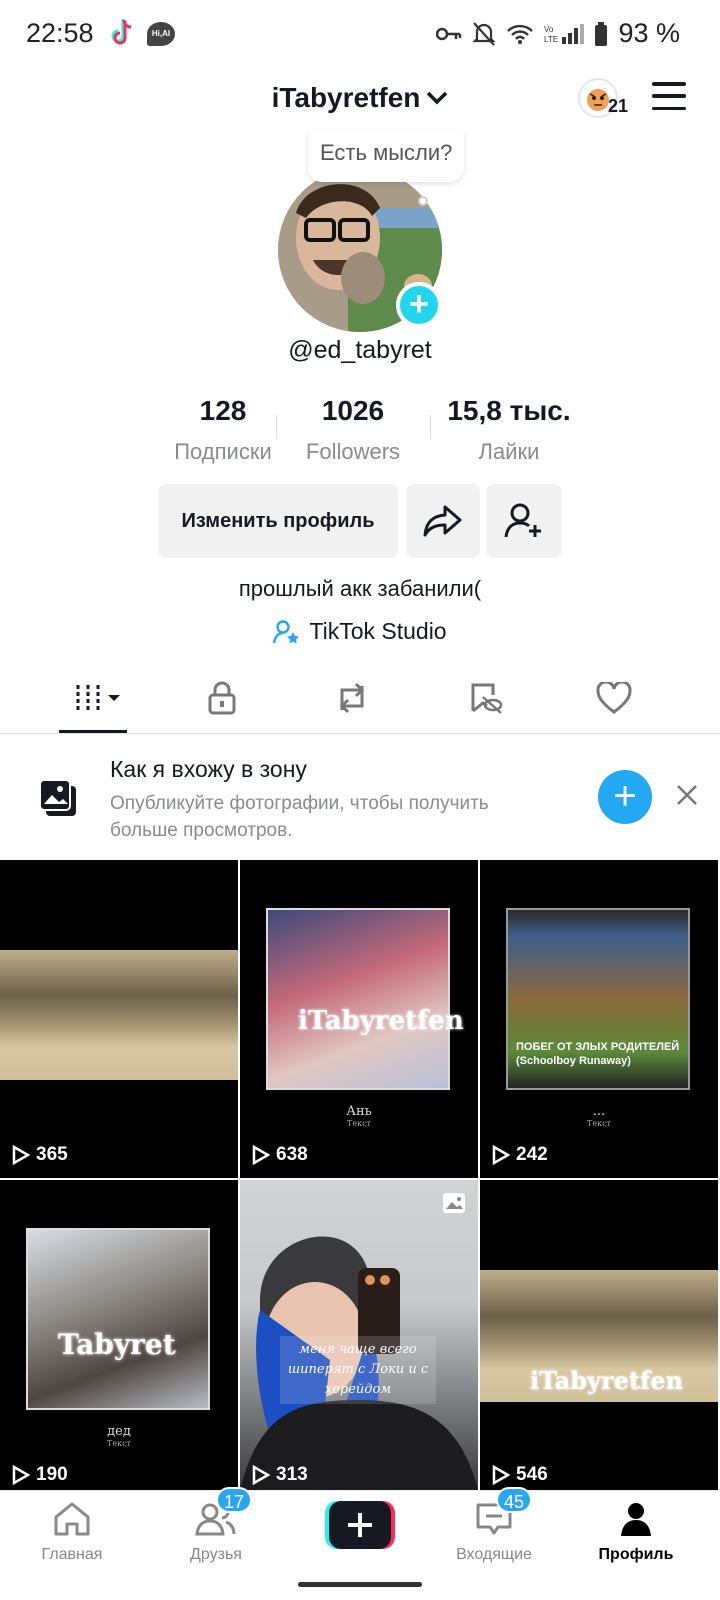 Image resolution: width=720 pixels, height=1600 pixels. Describe the element at coordinates (93, 731) in the screenshot. I see `active-tab-indicator` at that location.